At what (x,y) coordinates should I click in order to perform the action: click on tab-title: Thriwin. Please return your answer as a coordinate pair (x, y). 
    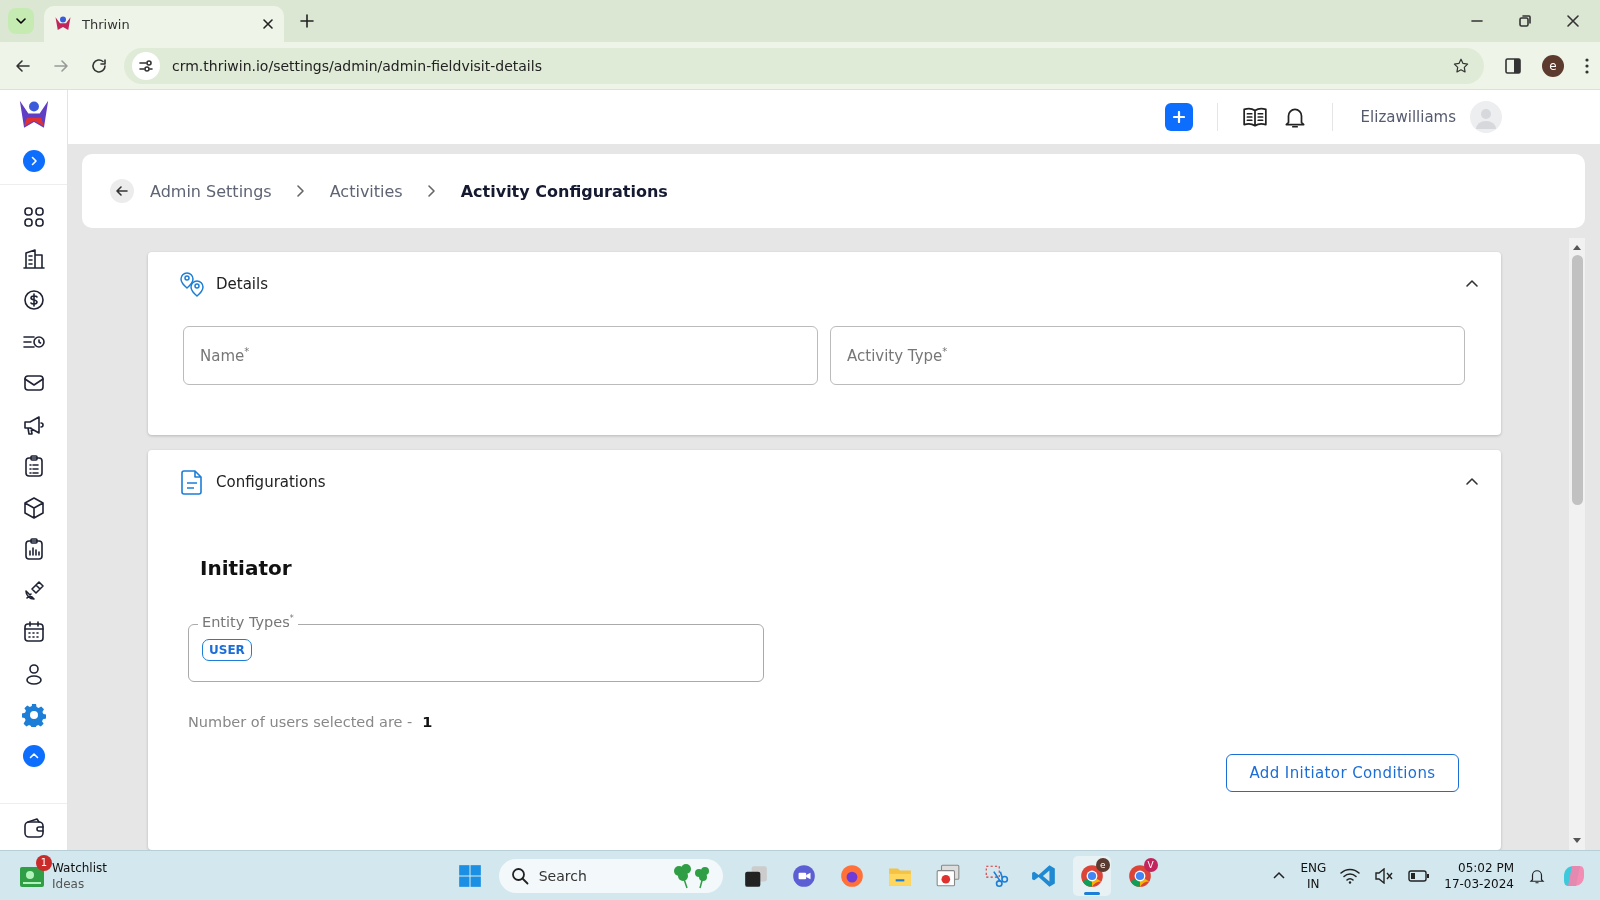
    Looking at the image, I should click on (106, 24).